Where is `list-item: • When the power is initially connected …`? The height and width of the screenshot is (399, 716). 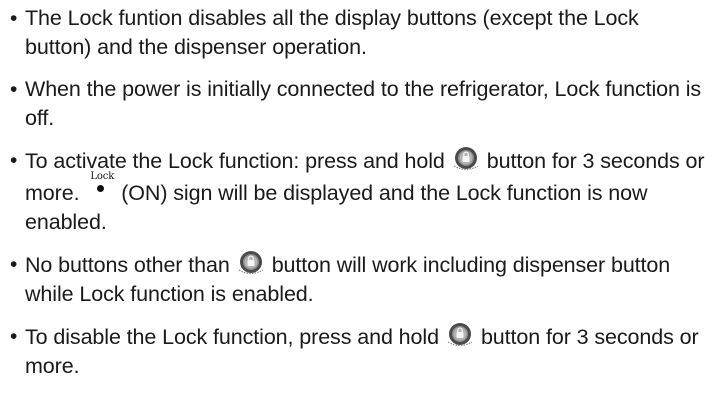 list-item: • When the power is initially connected … is located at coordinates (359, 104).